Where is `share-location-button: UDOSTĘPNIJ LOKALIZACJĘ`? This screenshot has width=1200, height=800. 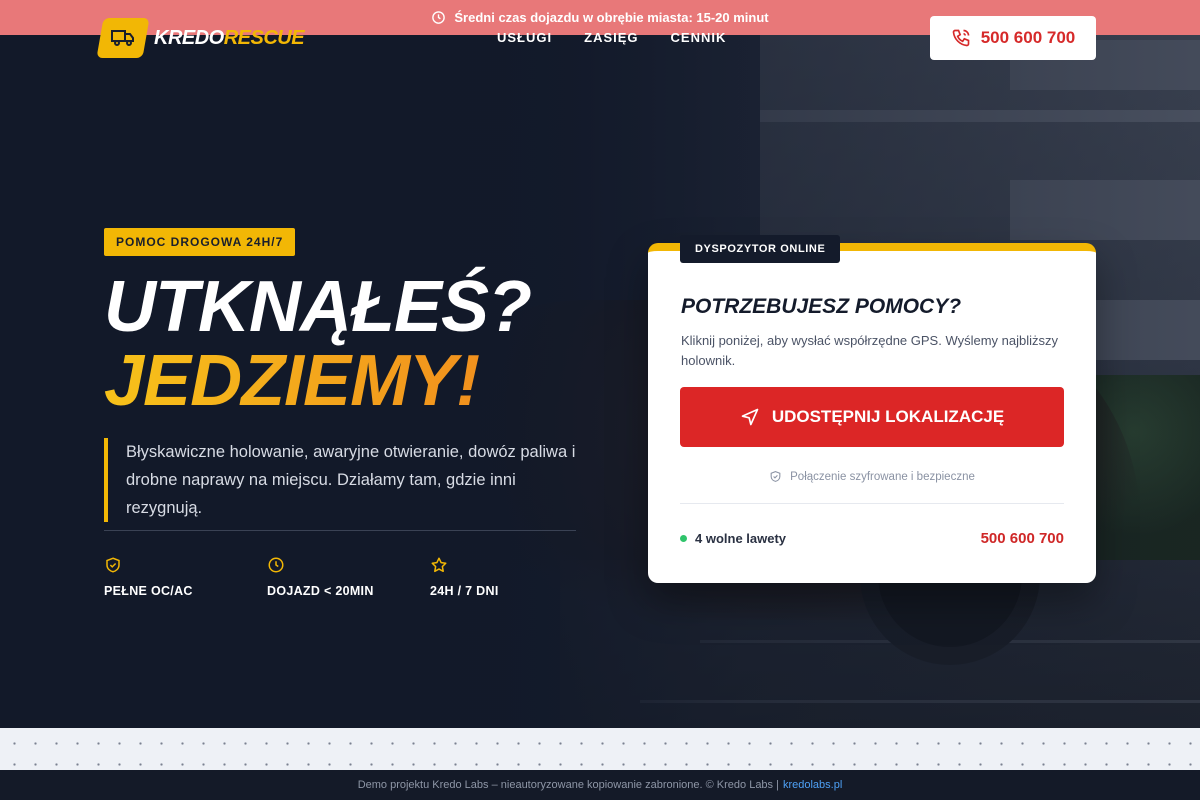 share-location-button: UDOSTĘPNIJ LOKALIZACJĘ is located at coordinates (872, 417).